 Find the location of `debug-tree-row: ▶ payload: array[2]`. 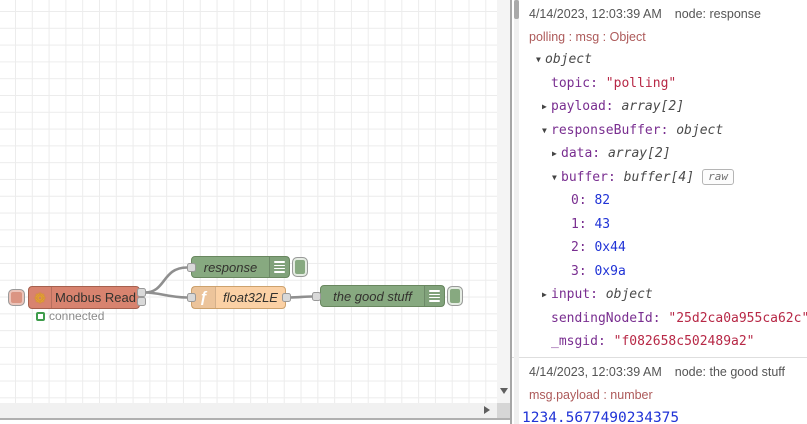

debug-tree-row: ▶ payload: array[2] is located at coordinates (664, 107).